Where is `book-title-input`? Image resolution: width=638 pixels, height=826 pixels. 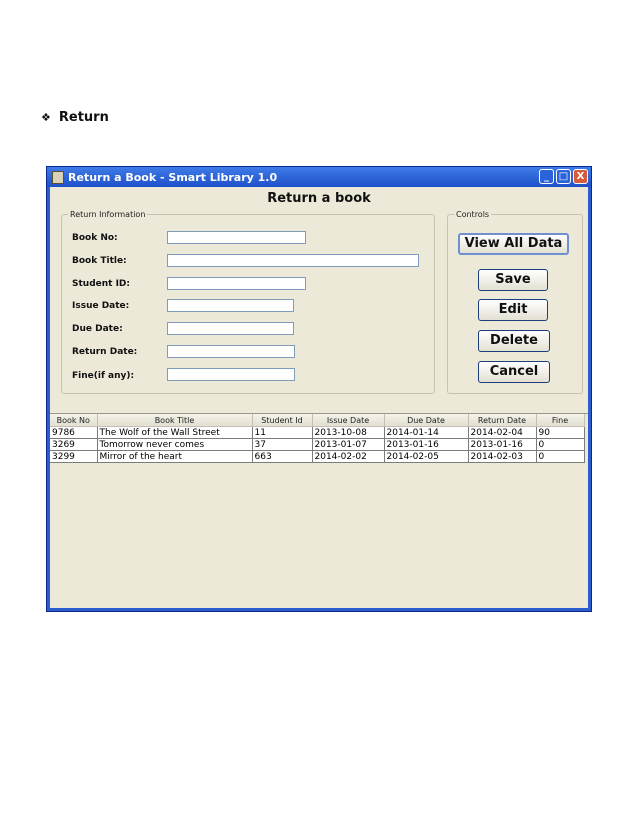 book-title-input is located at coordinates (293, 260).